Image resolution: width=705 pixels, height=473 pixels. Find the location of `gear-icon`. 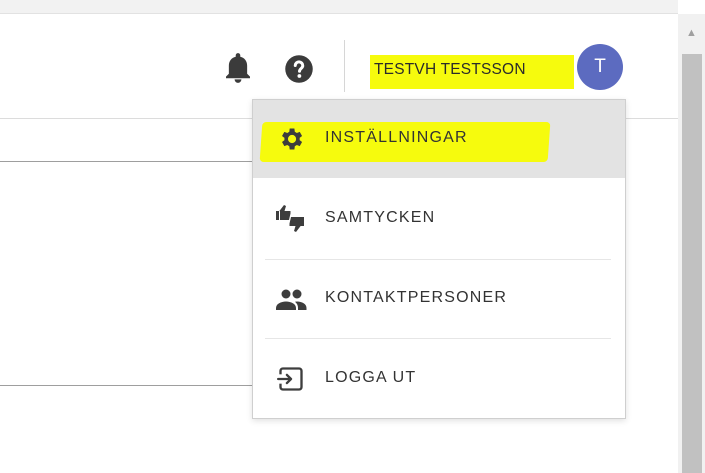

gear-icon is located at coordinates (291, 139).